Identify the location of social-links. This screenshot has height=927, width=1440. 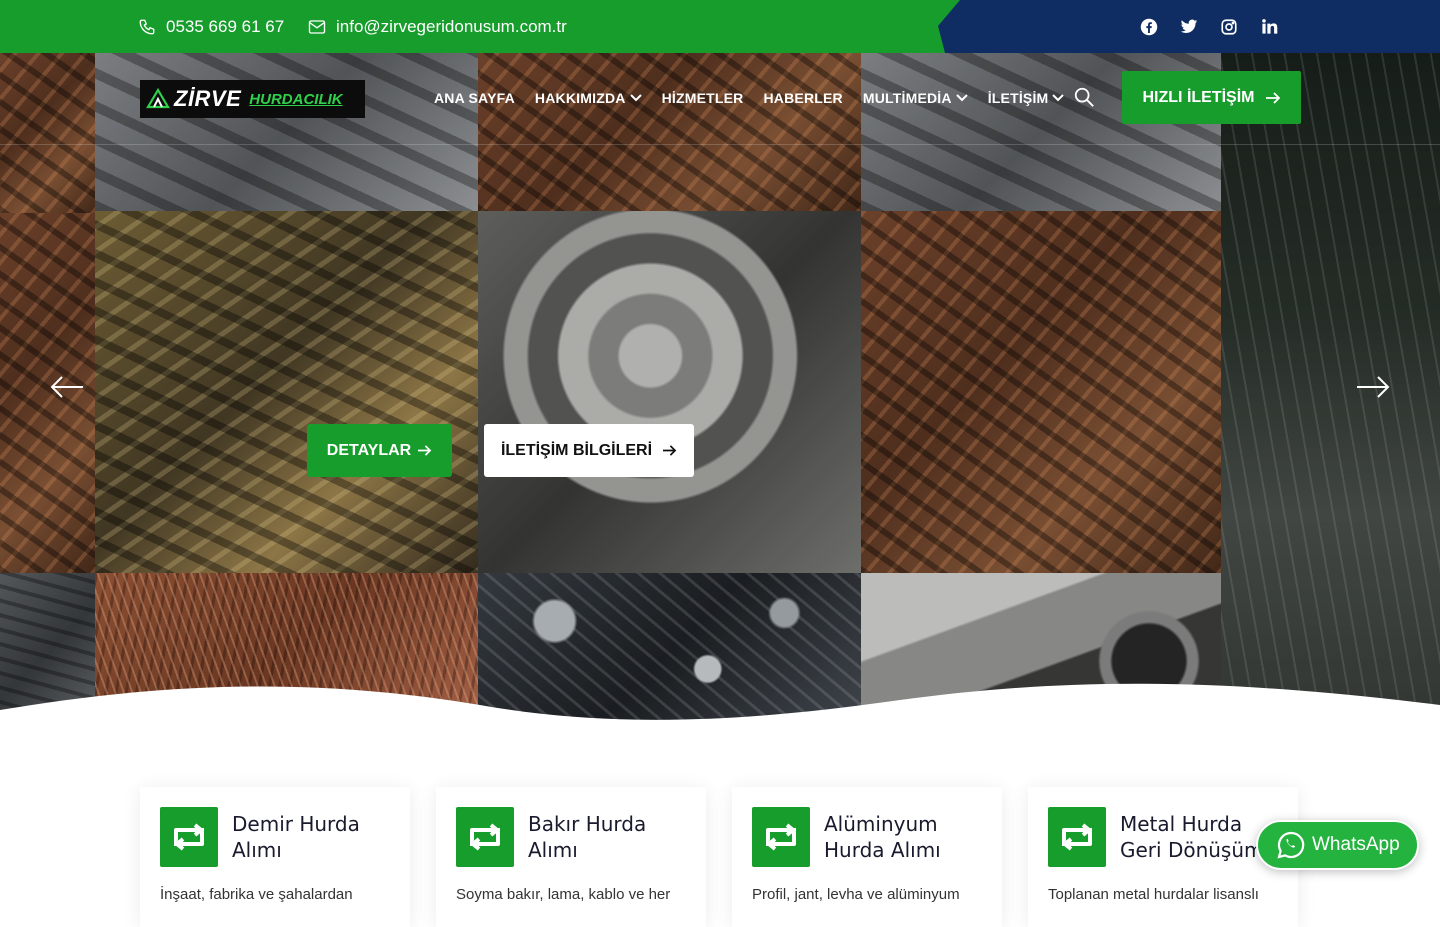
(1209, 26).